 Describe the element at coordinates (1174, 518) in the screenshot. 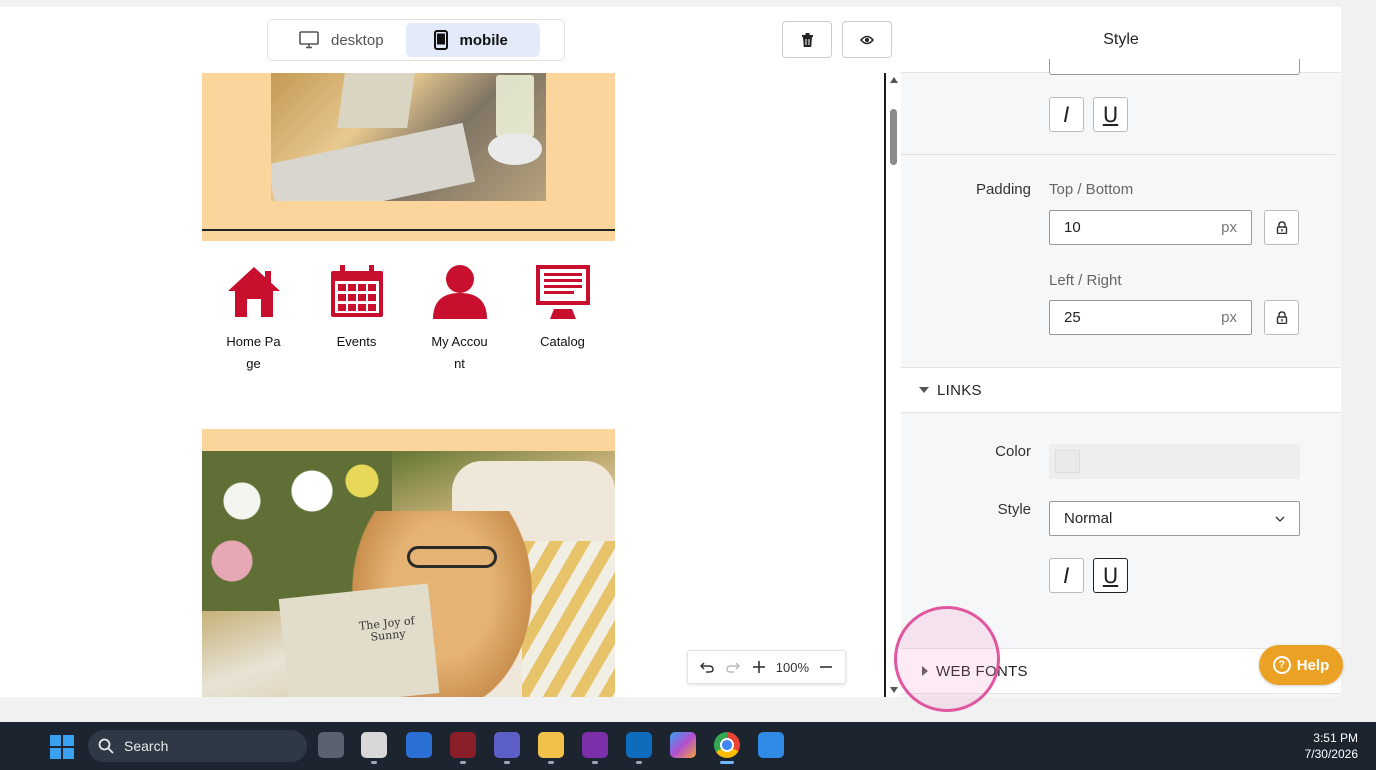

I see `link-style-select: Normal` at that location.